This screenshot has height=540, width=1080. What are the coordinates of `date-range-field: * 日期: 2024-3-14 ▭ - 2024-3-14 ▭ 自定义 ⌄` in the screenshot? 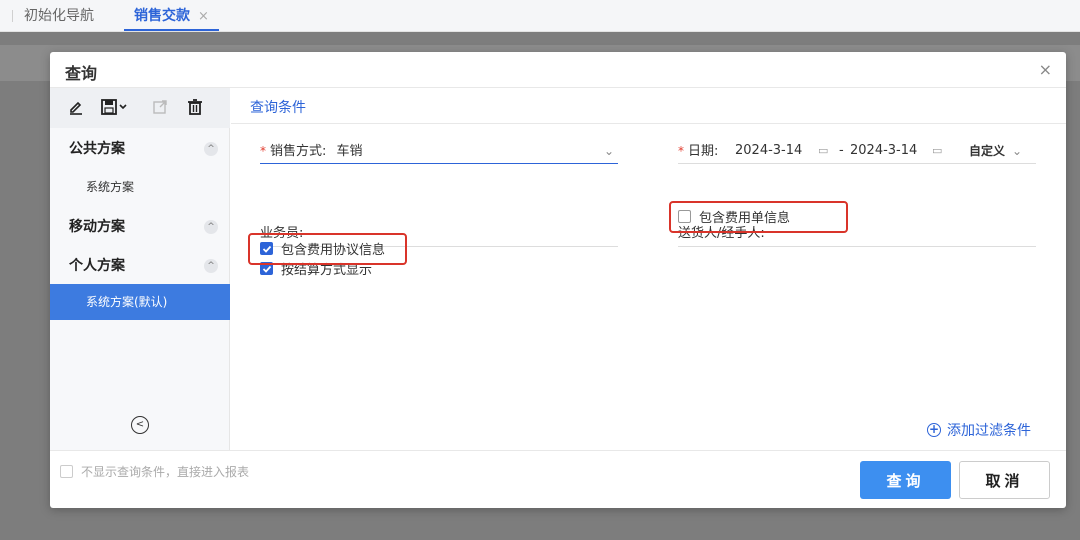 It's located at (857, 152).